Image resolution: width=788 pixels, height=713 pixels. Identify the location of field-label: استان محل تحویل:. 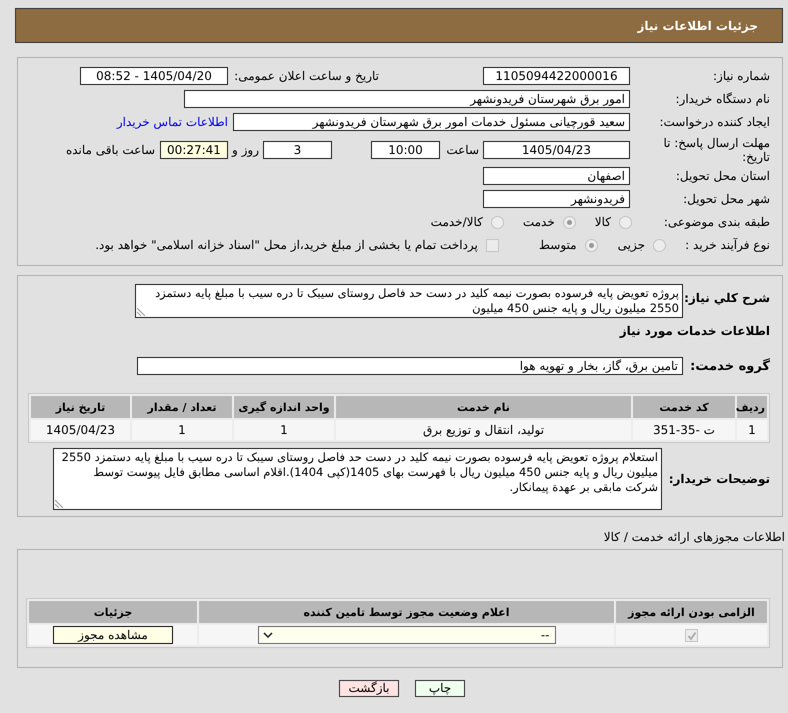
(723, 176).